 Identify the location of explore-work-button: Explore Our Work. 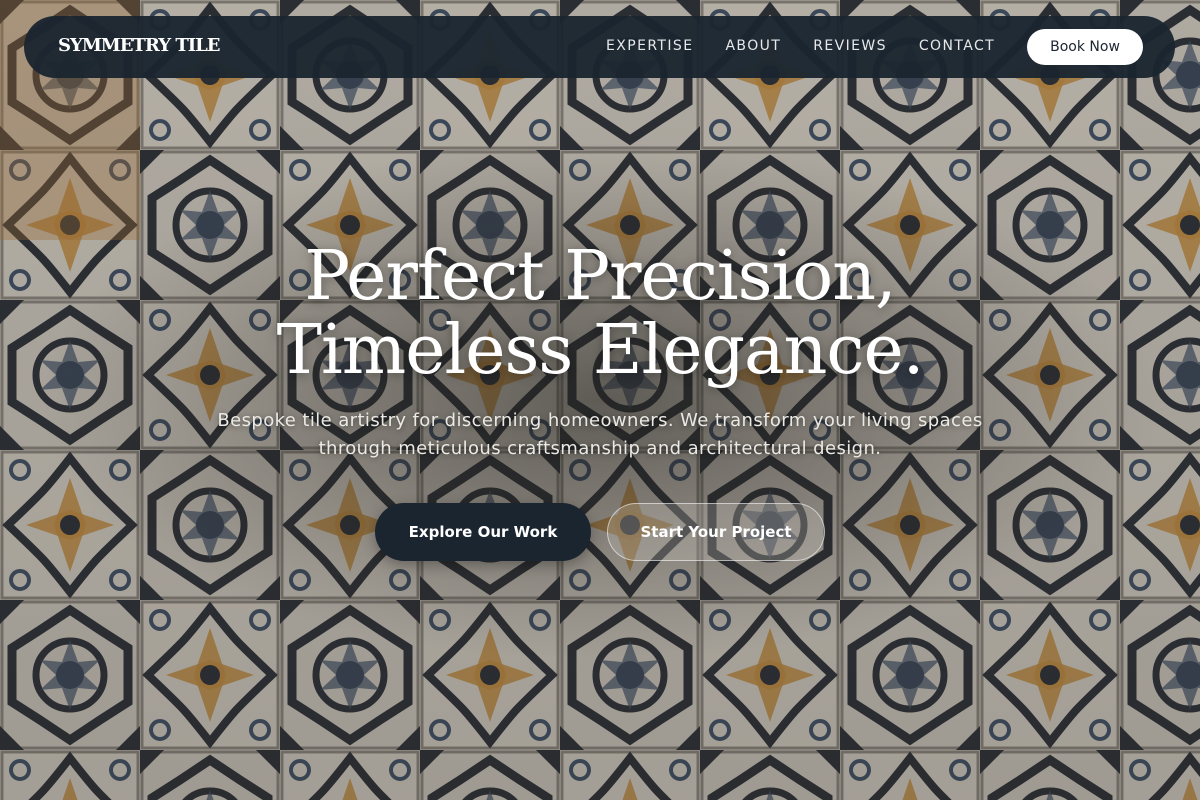
(483, 532).